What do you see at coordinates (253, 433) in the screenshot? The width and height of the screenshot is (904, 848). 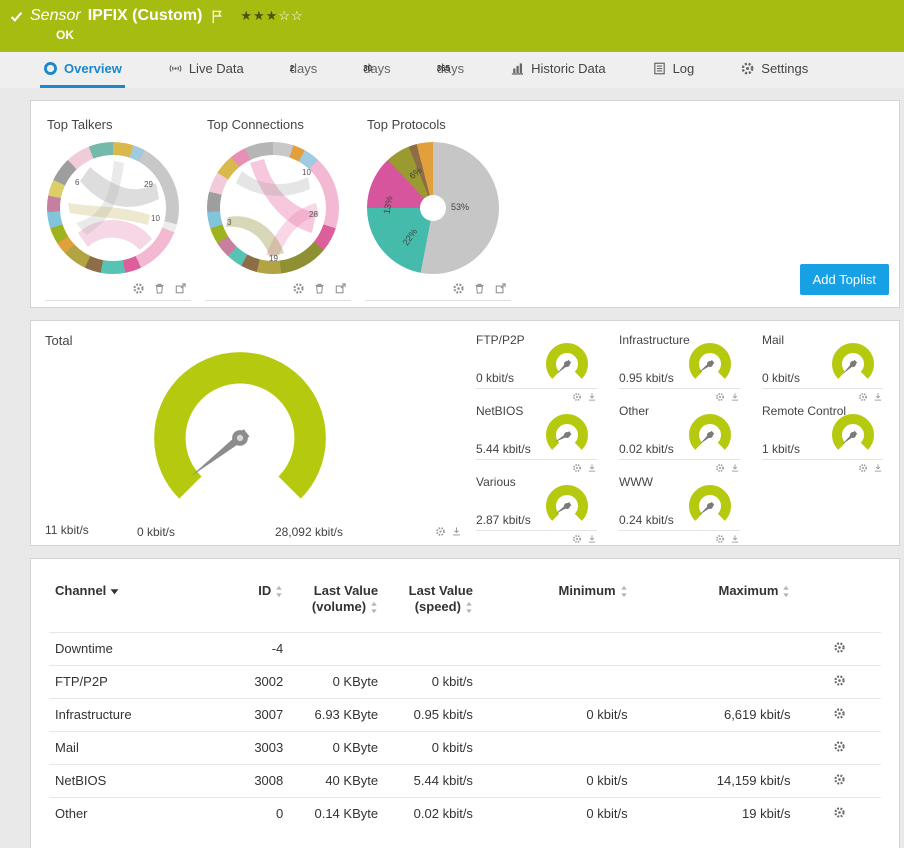 I see `total-gauge-cell: Total 0 kbit/s 28,092 kbit/s 11 kbit/s` at bounding box center [253, 433].